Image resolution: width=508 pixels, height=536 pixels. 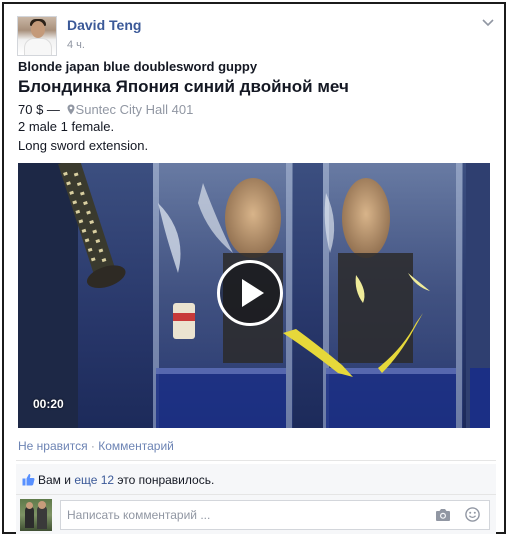 I want to click on post-title-en: Blonde japan blue doublesword guppy, so click(x=138, y=66).